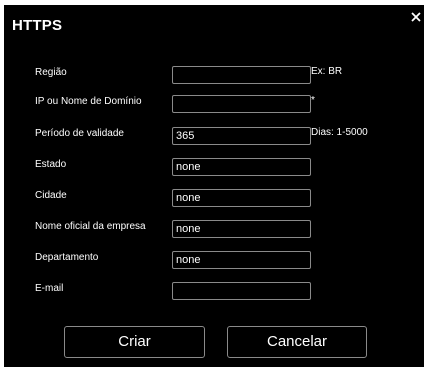  I want to click on domain-required-mark: *, so click(313, 100).